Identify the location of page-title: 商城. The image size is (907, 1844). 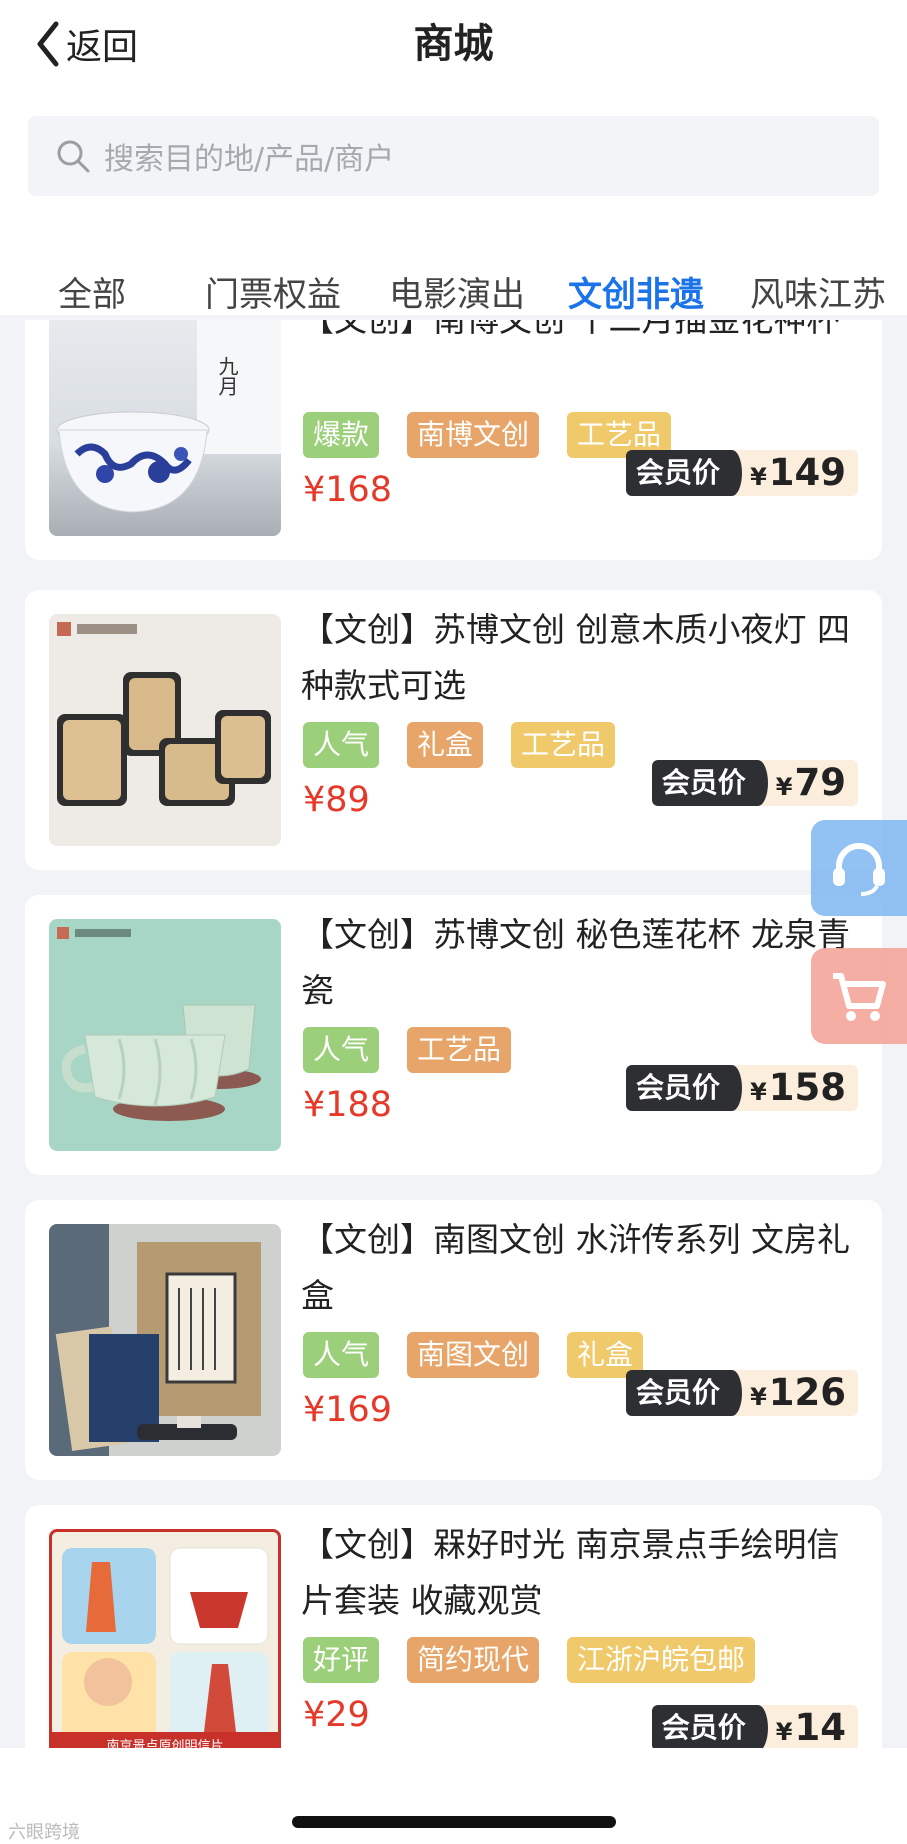
(453, 44).